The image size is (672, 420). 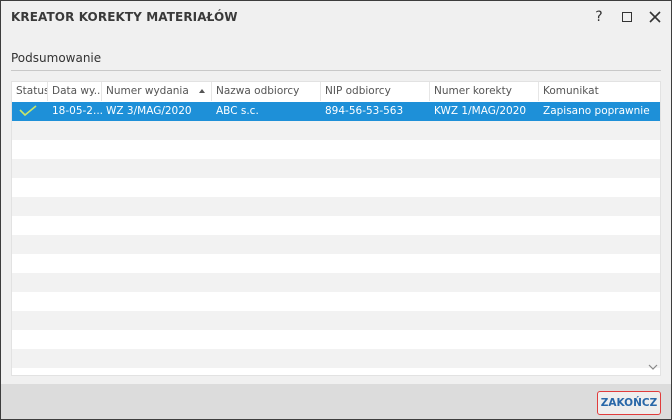 I want to click on finish-button: ZAKOŃCZ, so click(x=629, y=403).